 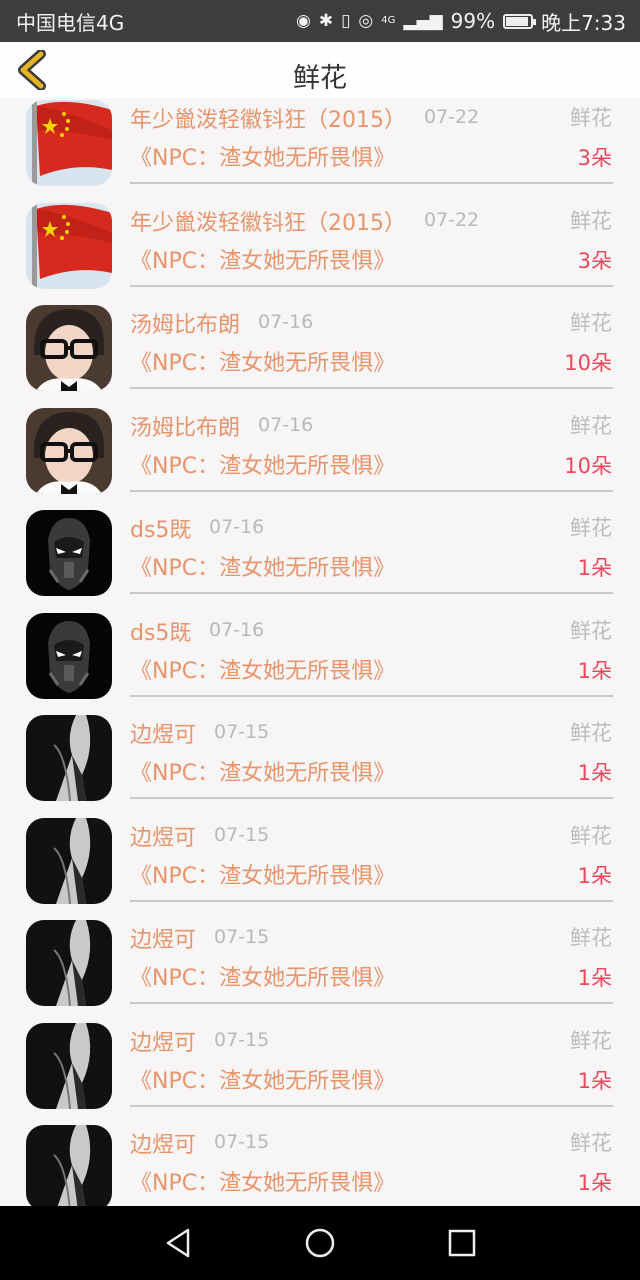 What do you see at coordinates (326, 20) in the screenshot?
I see `bluetooth-icon: ✱` at bounding box center [326, 20].